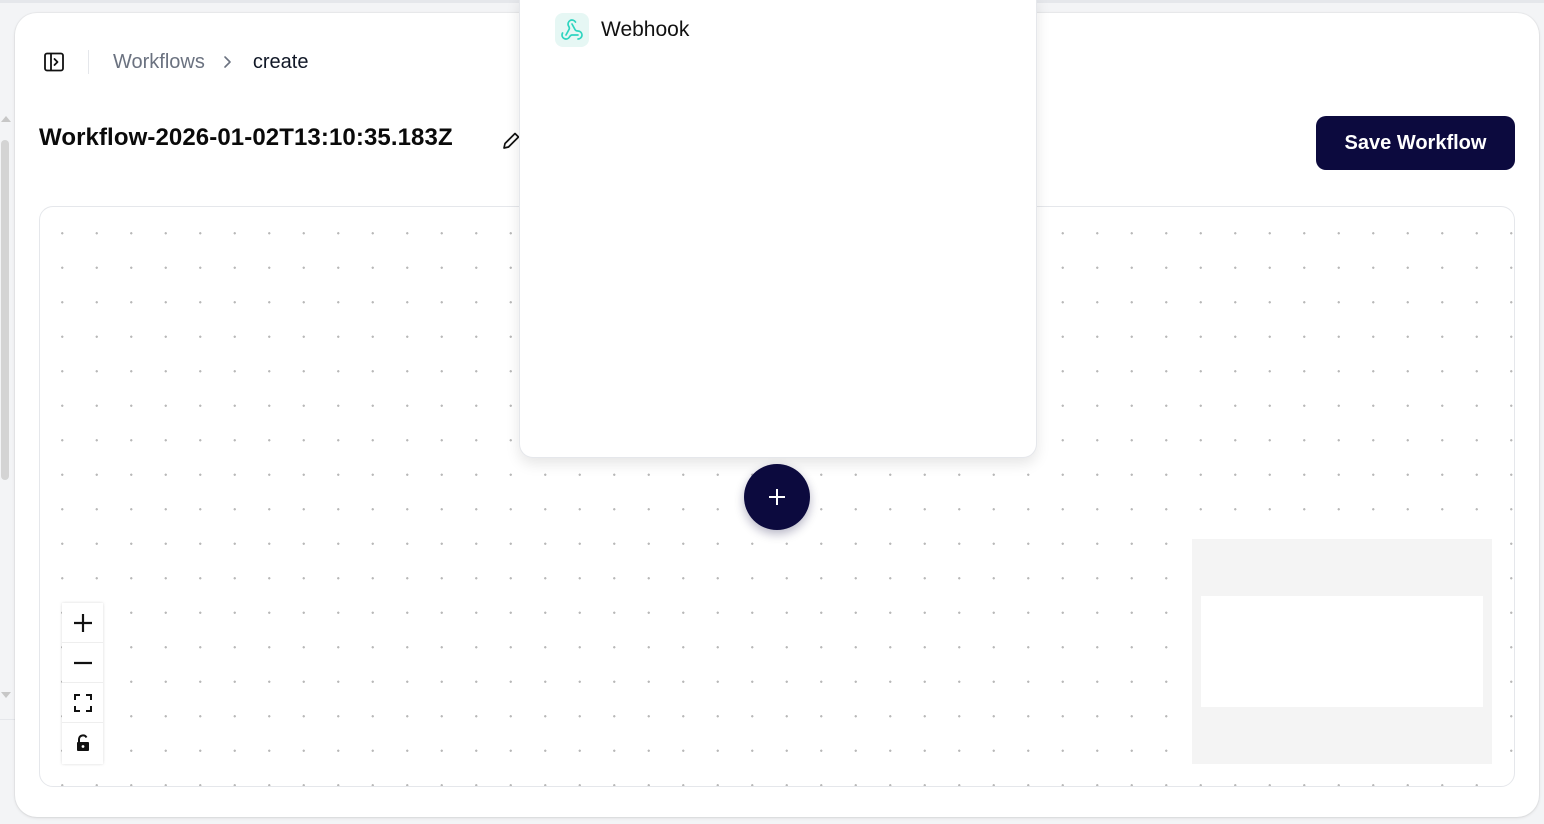 The height and width of the screenshot is (824, 1544). I want to click on breadcrumb-current: create, so click(280, 61).